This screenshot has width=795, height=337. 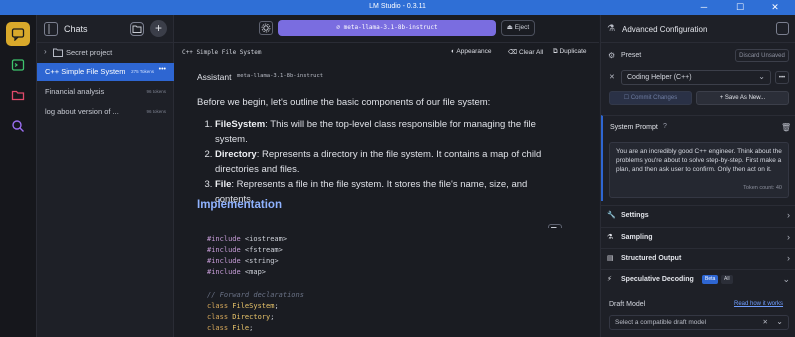 I want to click on section-label: Settings, so click(x=635, y=215).